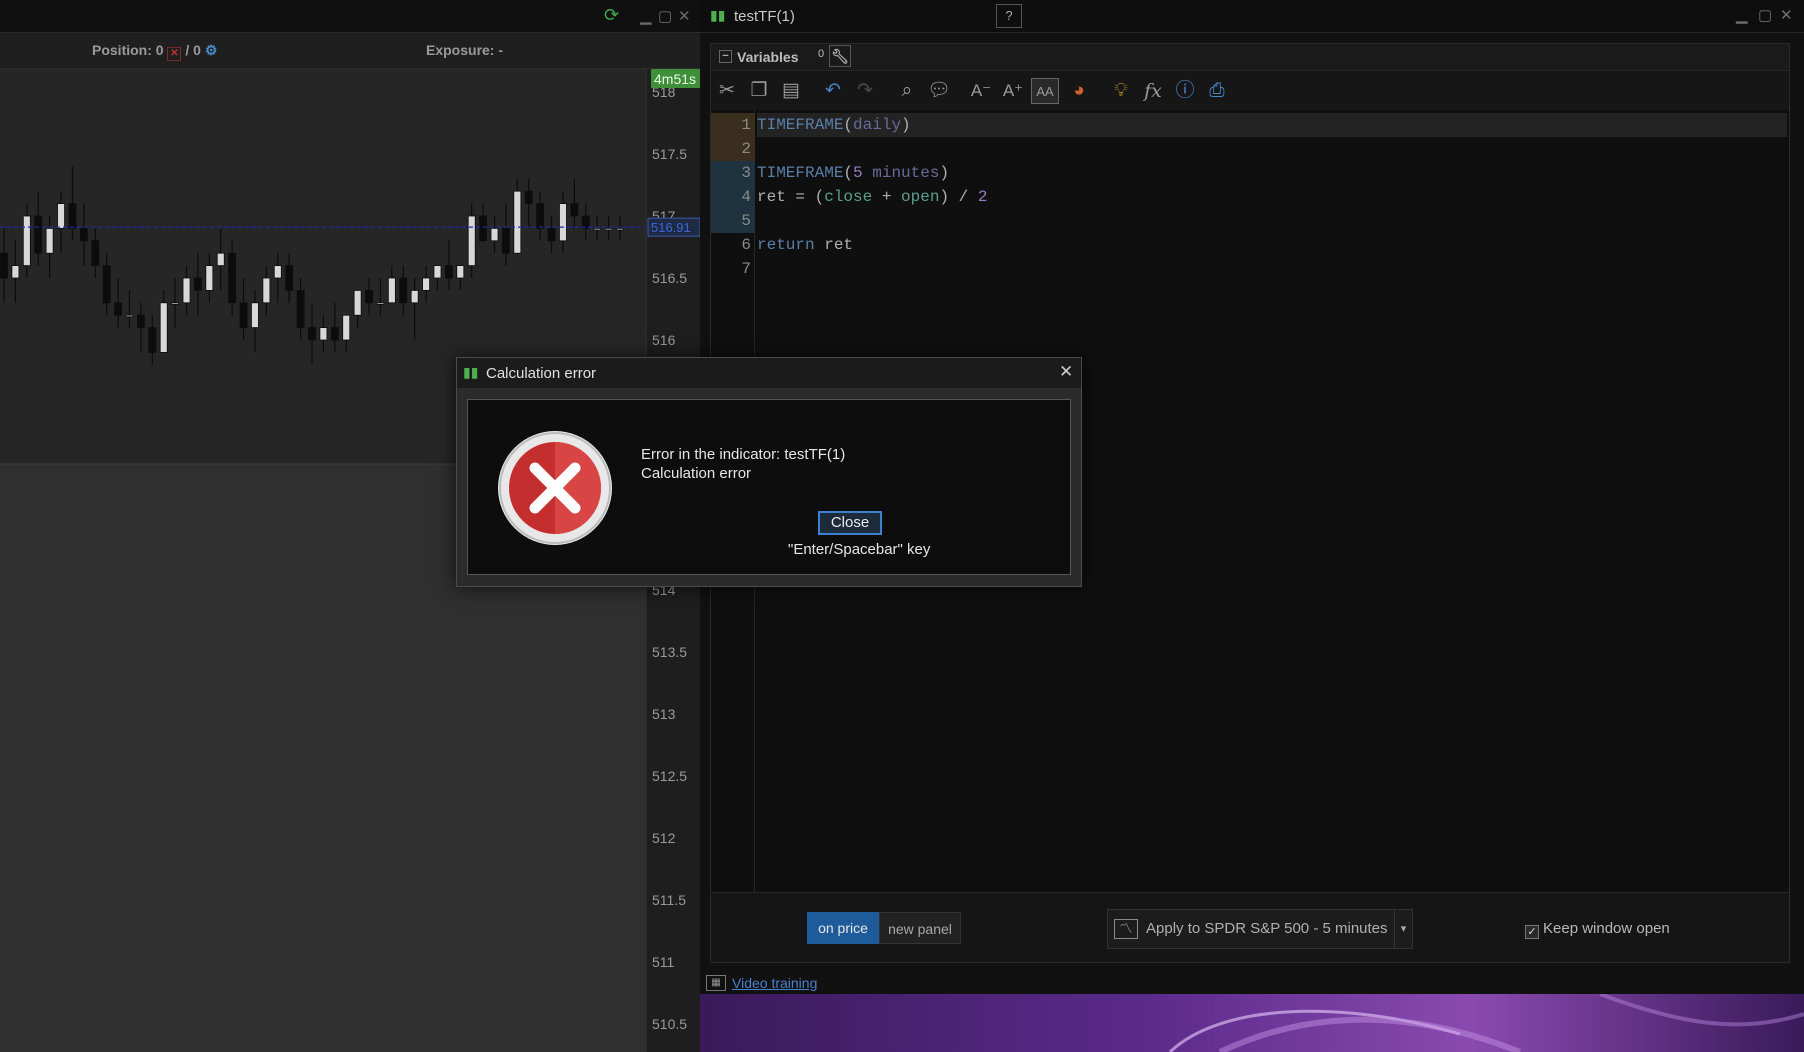 The image size is (1804, 1052). Describe the element at coordinates (774, 983) in the screenshot. I see `video-training-link: Video training` at that location.